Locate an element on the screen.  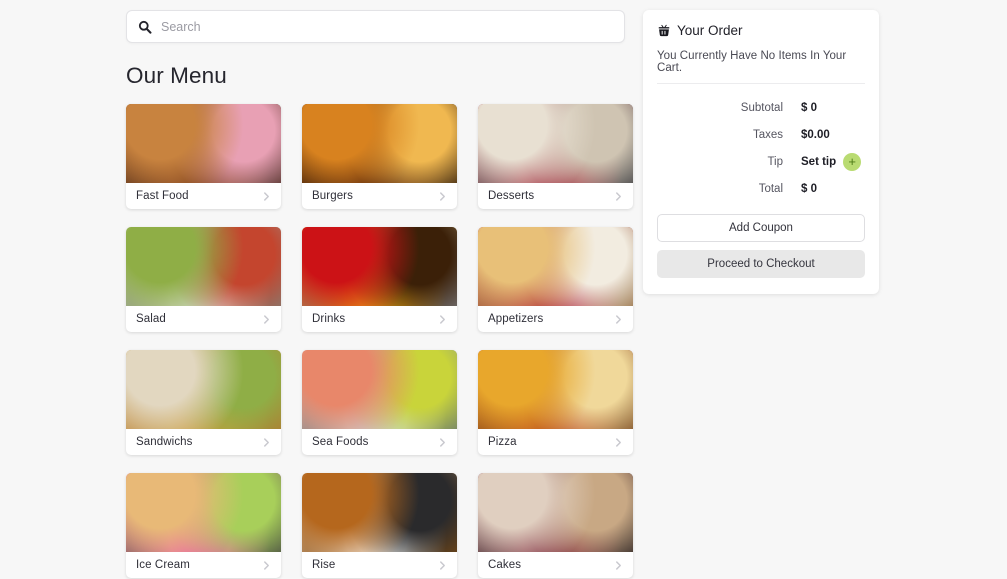
menu-card-label-row: Cakes is located at coordinates (555, 565).